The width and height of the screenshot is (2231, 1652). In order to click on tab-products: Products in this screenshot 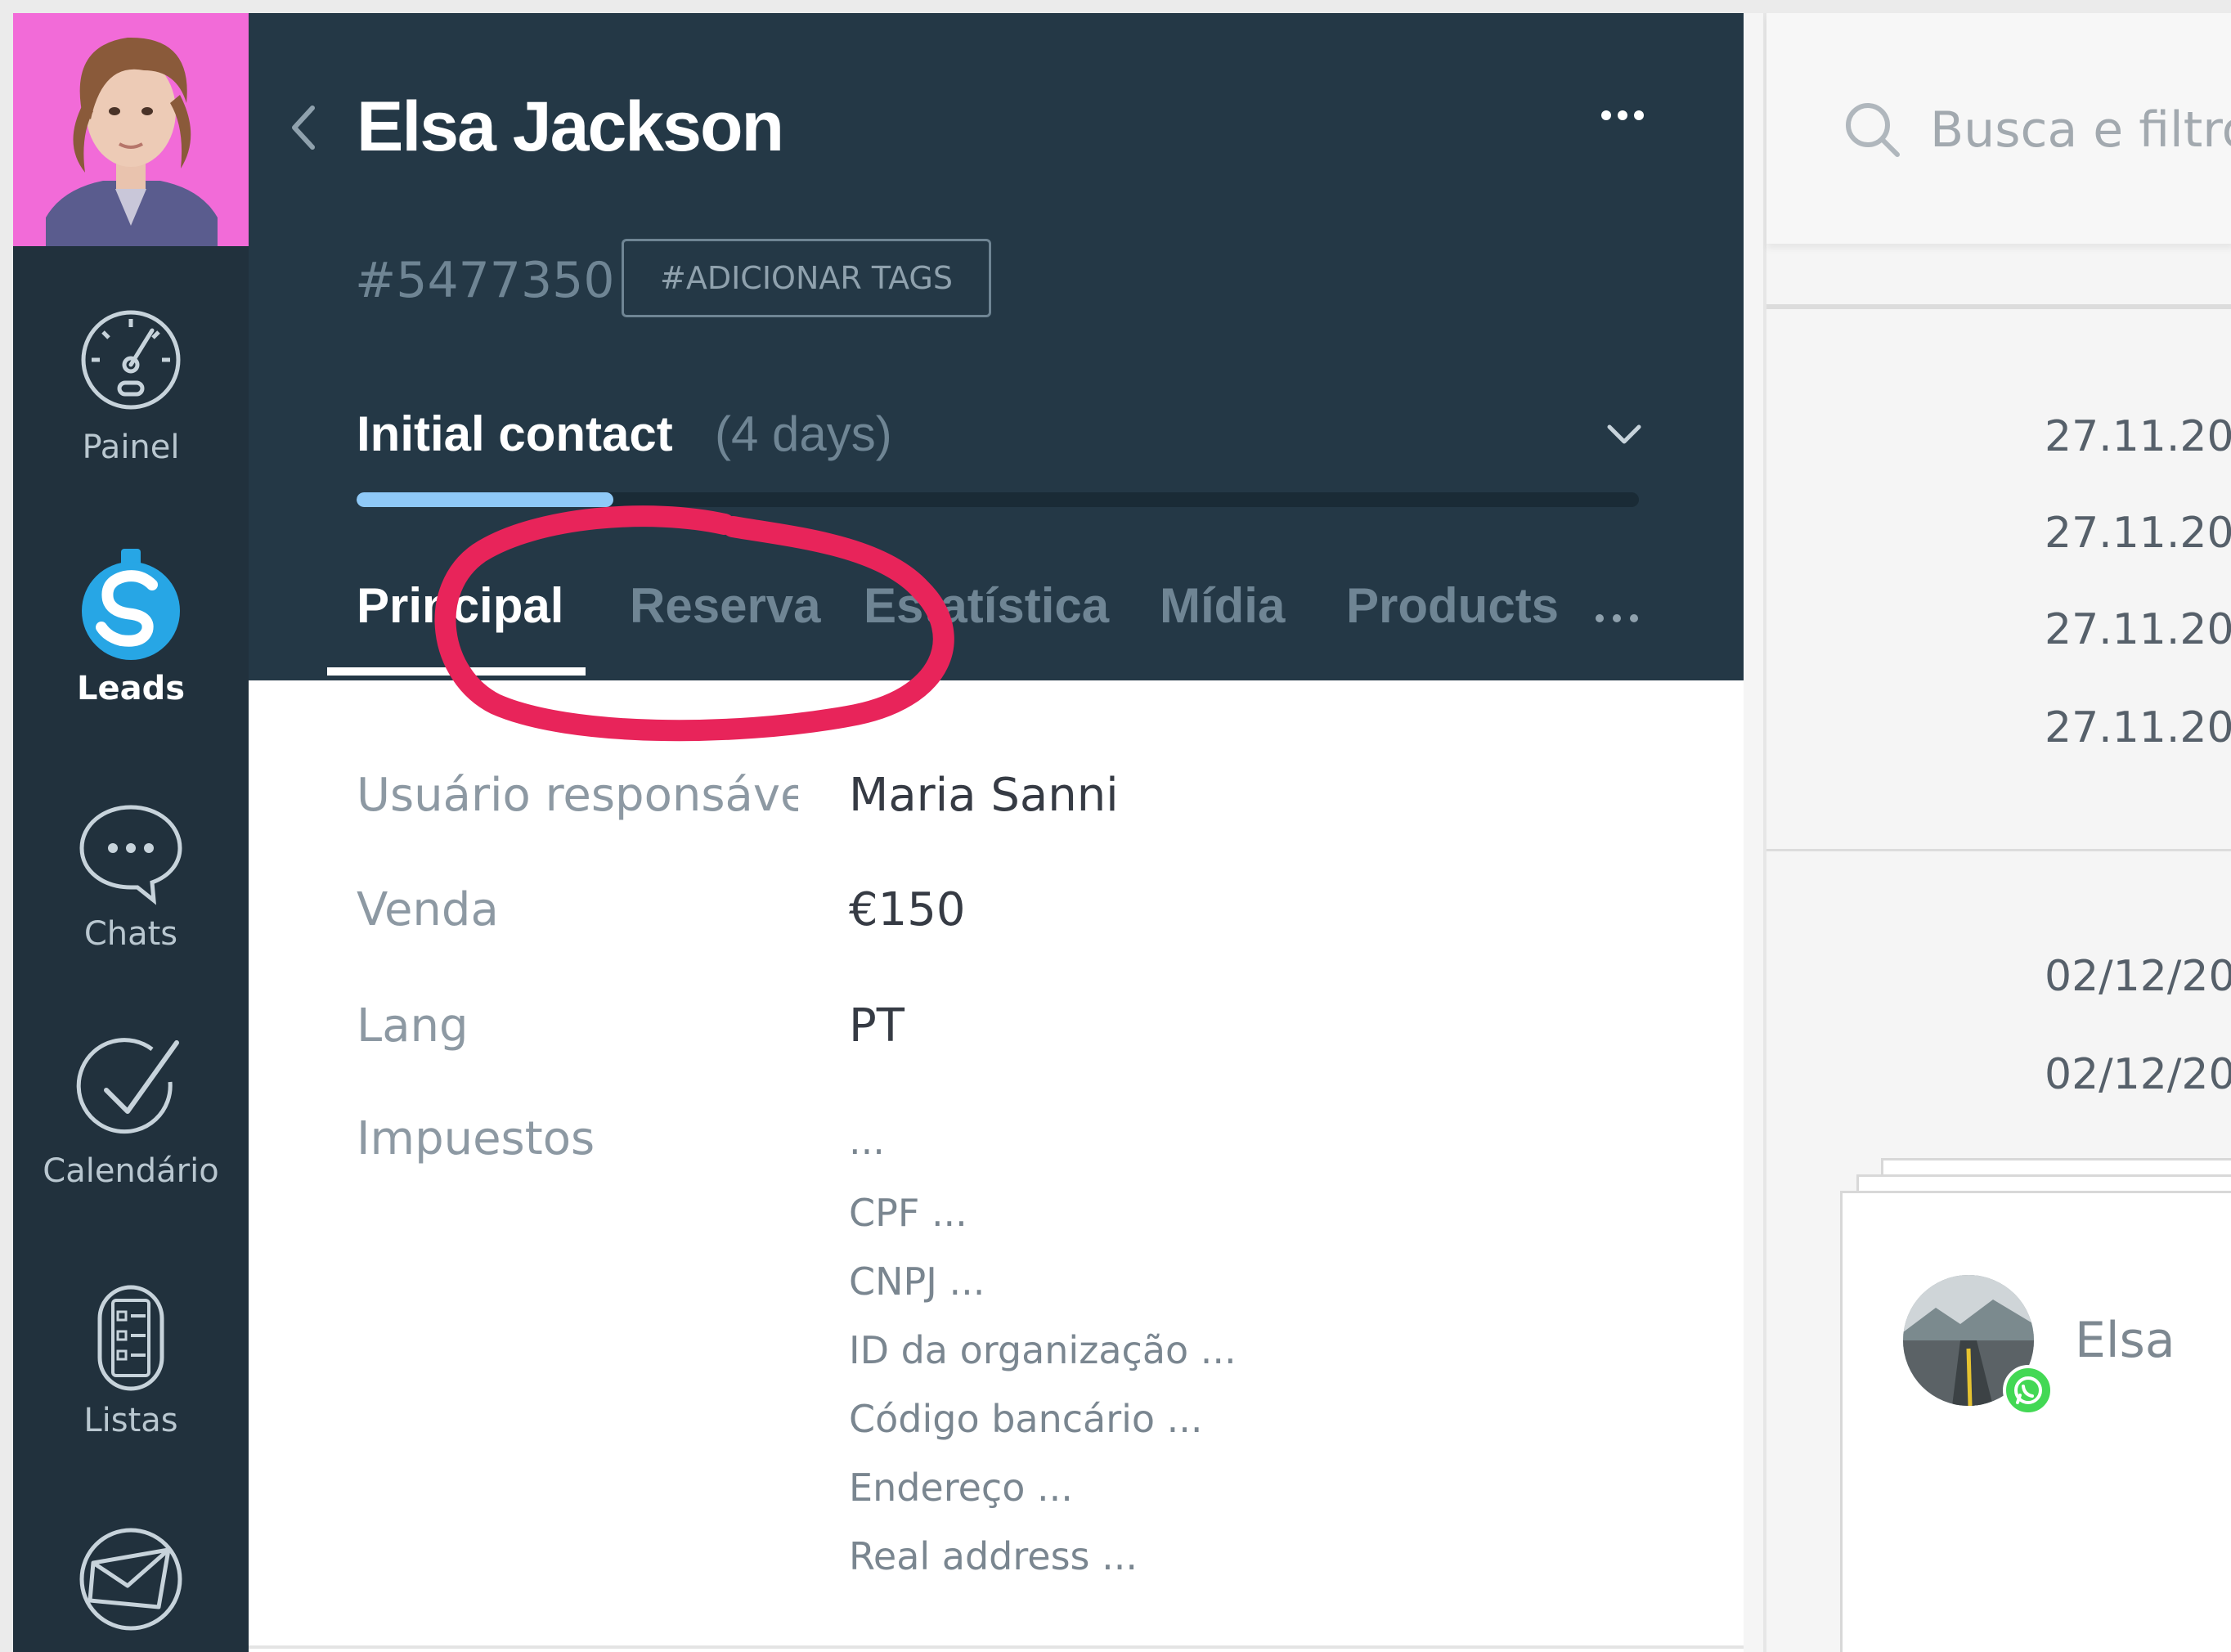, I will do `click(1453, 605)`.